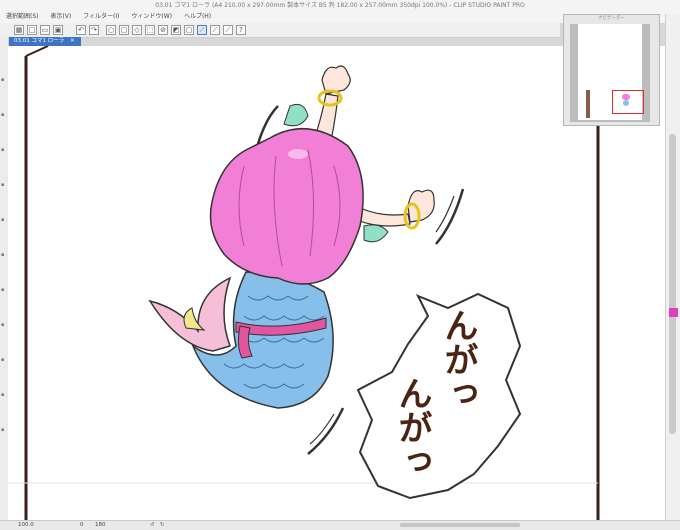 This screenshot has width=680, height=530. What do you see at coordinates (215, 30) in the screenshot?
I see `snap-special-ruler-icon: ⟋` at bounding box center [215, 30].